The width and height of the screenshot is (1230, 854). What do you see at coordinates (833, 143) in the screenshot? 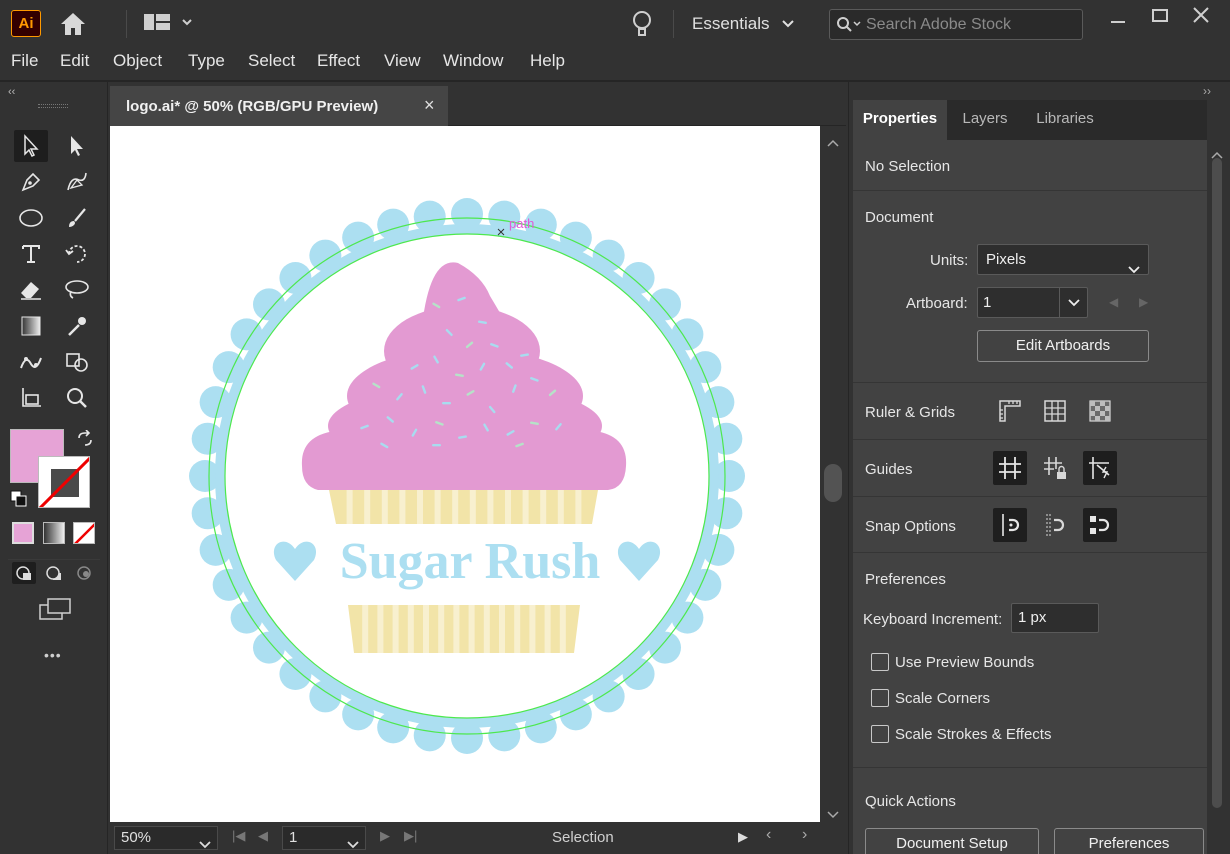
I see `scroll-up-icon` at bounding box center [833, 143].